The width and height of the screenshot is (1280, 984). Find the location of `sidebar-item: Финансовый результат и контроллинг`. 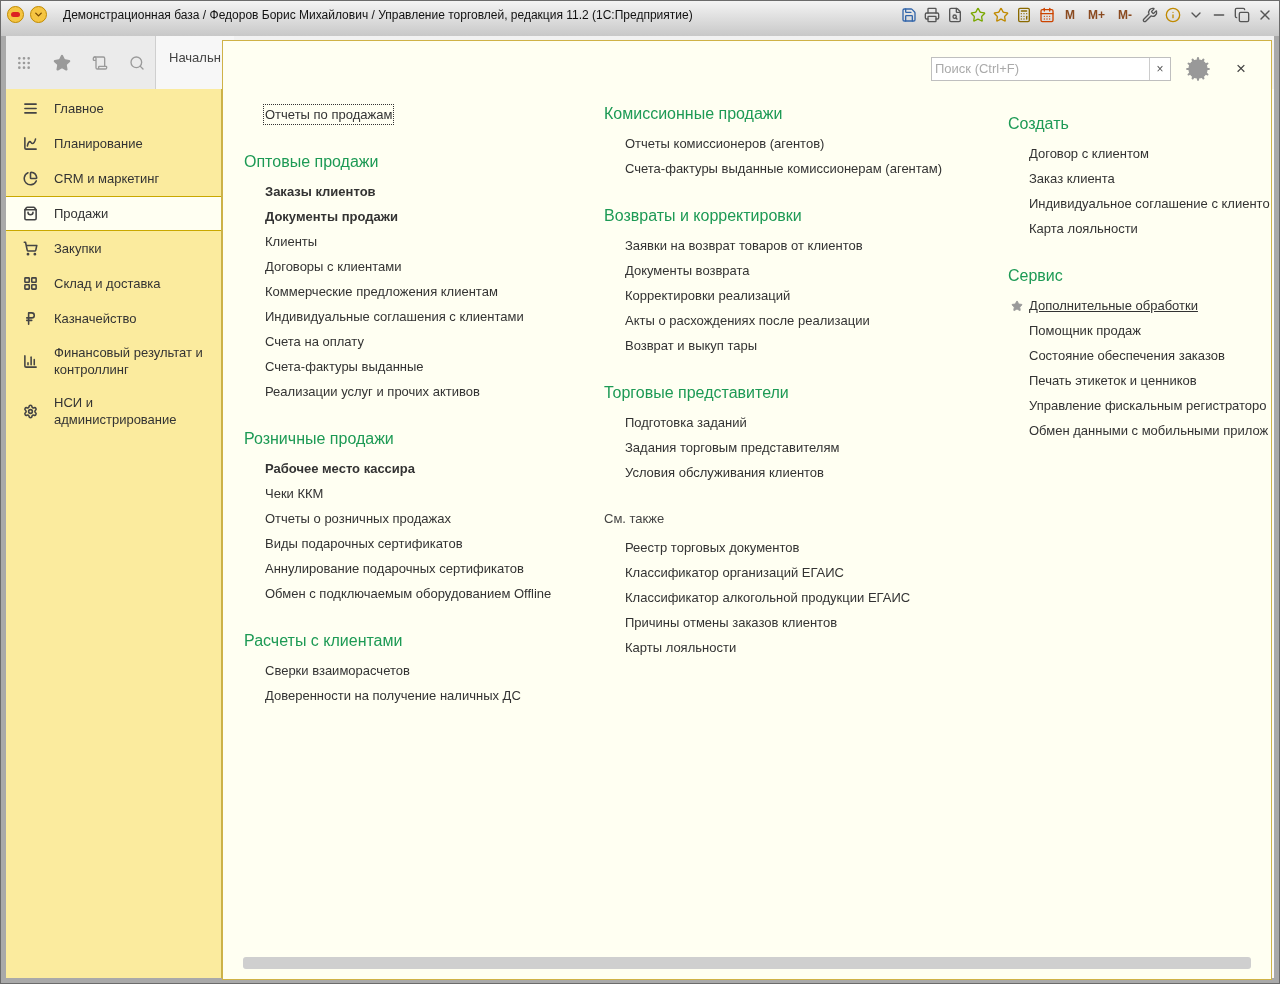

sidebar-item: Финансовый результат и контроллинг is located at coordinates (113, 361).